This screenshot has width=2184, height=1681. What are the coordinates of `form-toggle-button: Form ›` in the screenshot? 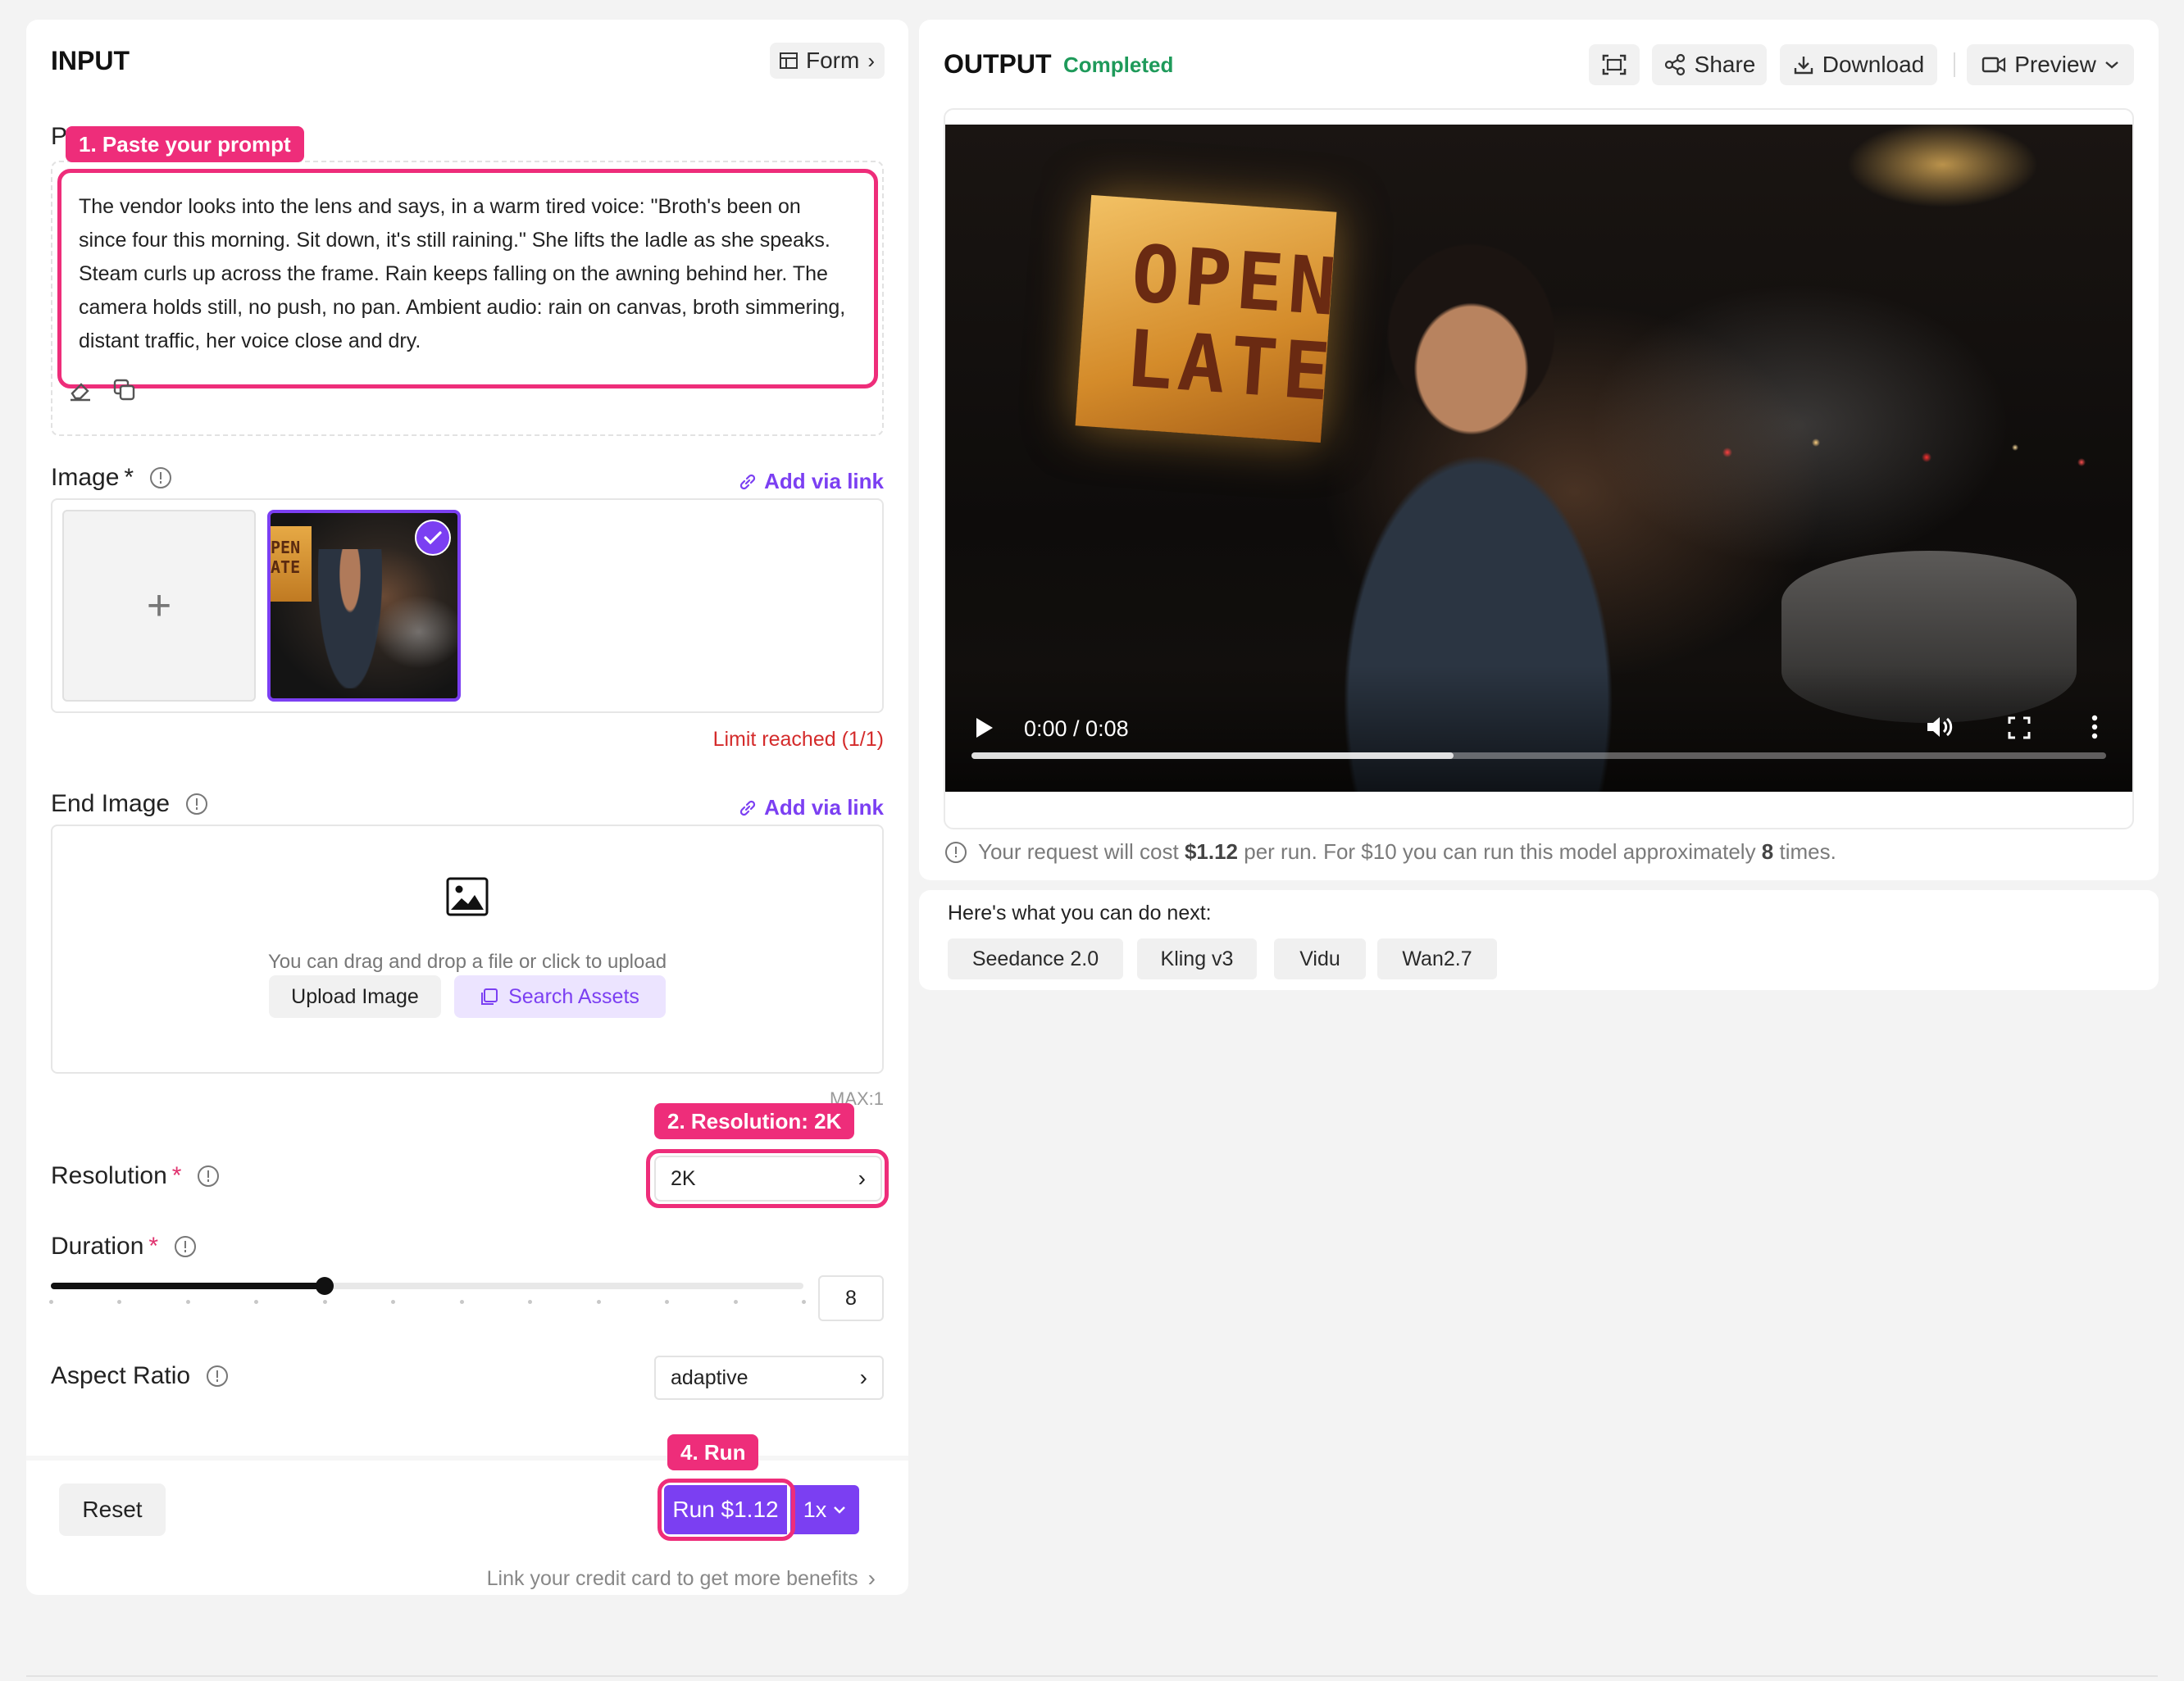 It's located at (827, 61).